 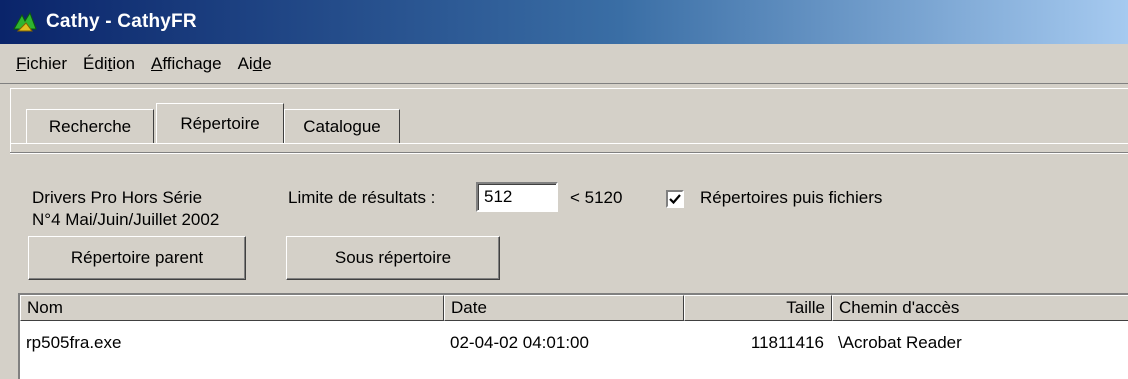 I want to click on tab-label: Catalogue, so click(x=342, y=126).